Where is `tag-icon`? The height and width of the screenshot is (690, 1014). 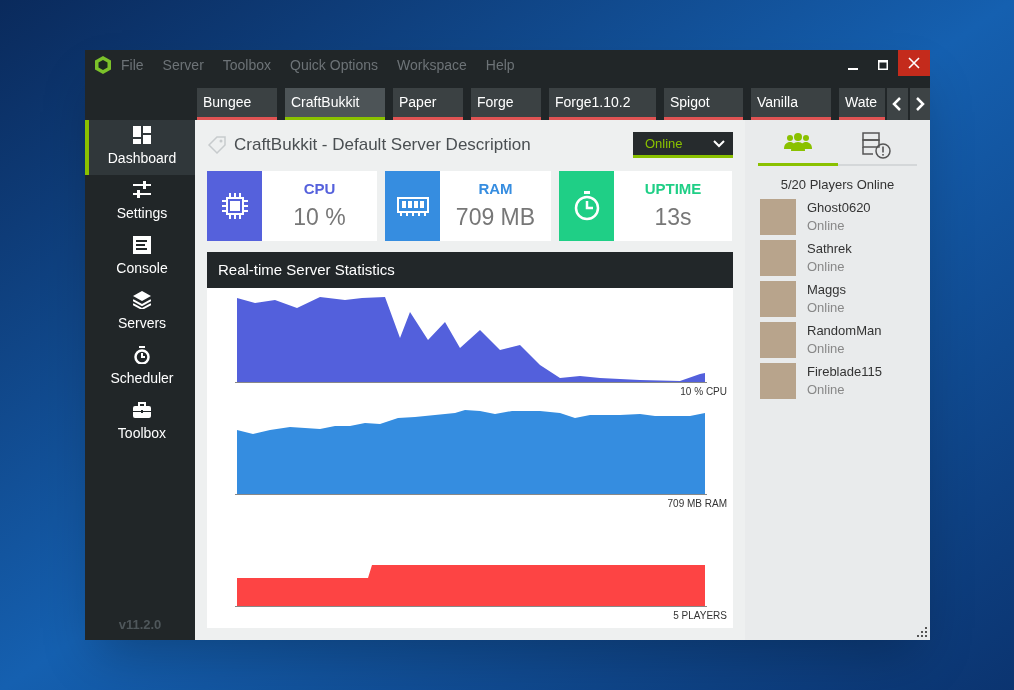 tag-icon is located at coordinates (217, 145).